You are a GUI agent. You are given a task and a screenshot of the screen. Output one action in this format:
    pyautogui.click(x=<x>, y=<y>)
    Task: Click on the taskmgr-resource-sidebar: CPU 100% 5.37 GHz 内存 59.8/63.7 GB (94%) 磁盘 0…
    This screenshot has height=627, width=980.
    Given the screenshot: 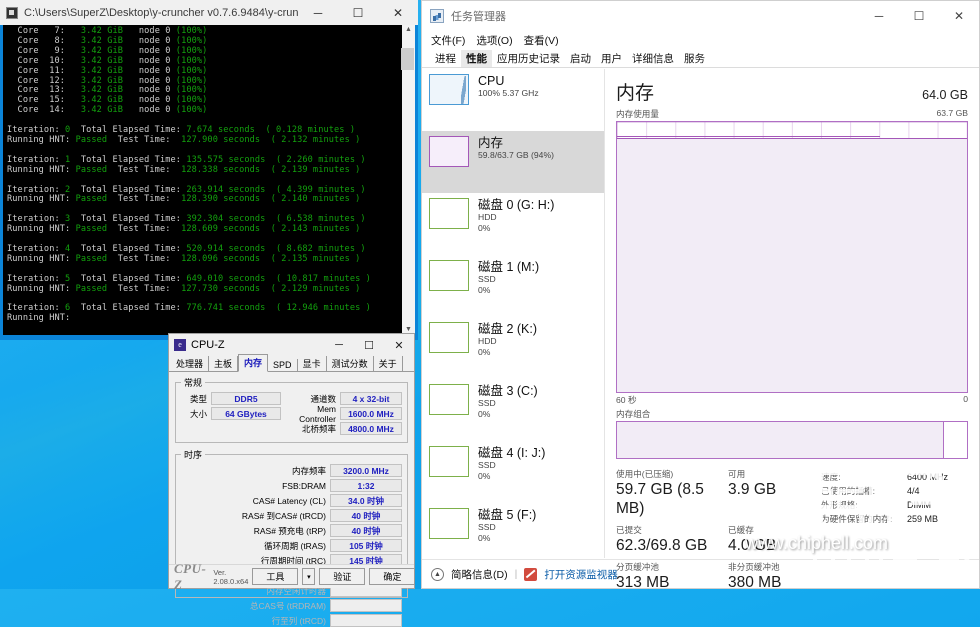 What is the action you would take?
    pyautogui.click(x=513, y=313)
    